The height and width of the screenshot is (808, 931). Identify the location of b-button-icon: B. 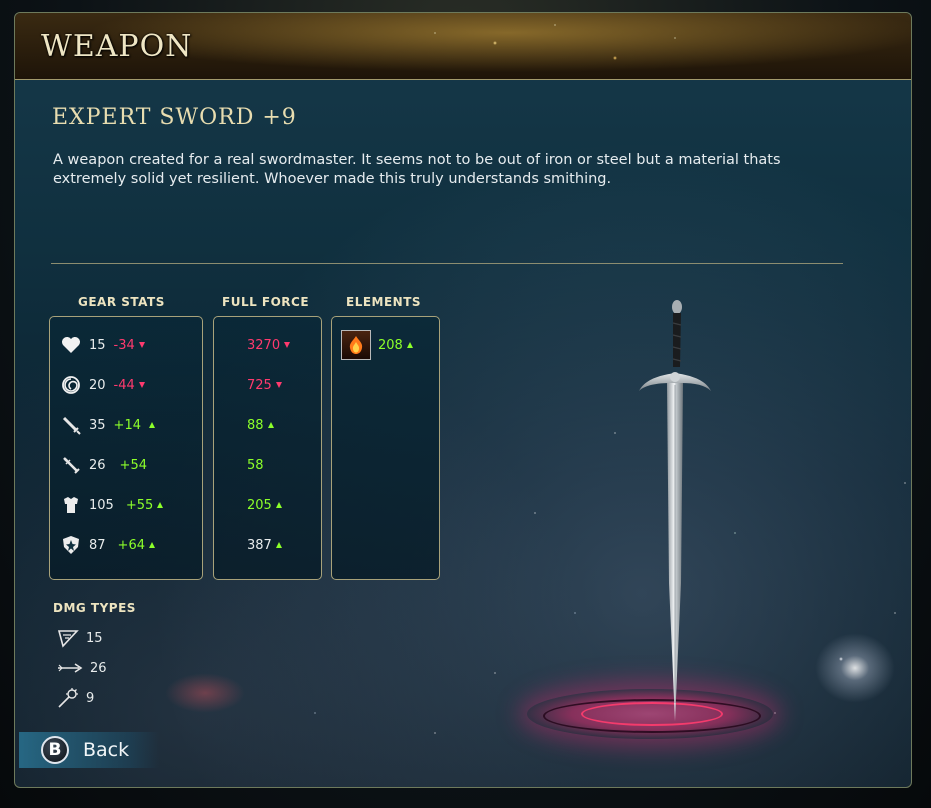
(55, 750).